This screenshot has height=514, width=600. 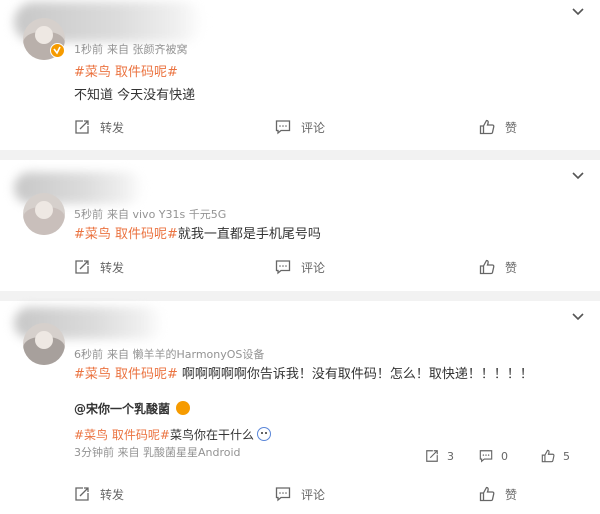 What do you see at coordinates (157, 452) in the screenshot?
I see `quoted-meta: 3分钟前 来自 乳酸菌星星Android` at bounding box center [157, 452].